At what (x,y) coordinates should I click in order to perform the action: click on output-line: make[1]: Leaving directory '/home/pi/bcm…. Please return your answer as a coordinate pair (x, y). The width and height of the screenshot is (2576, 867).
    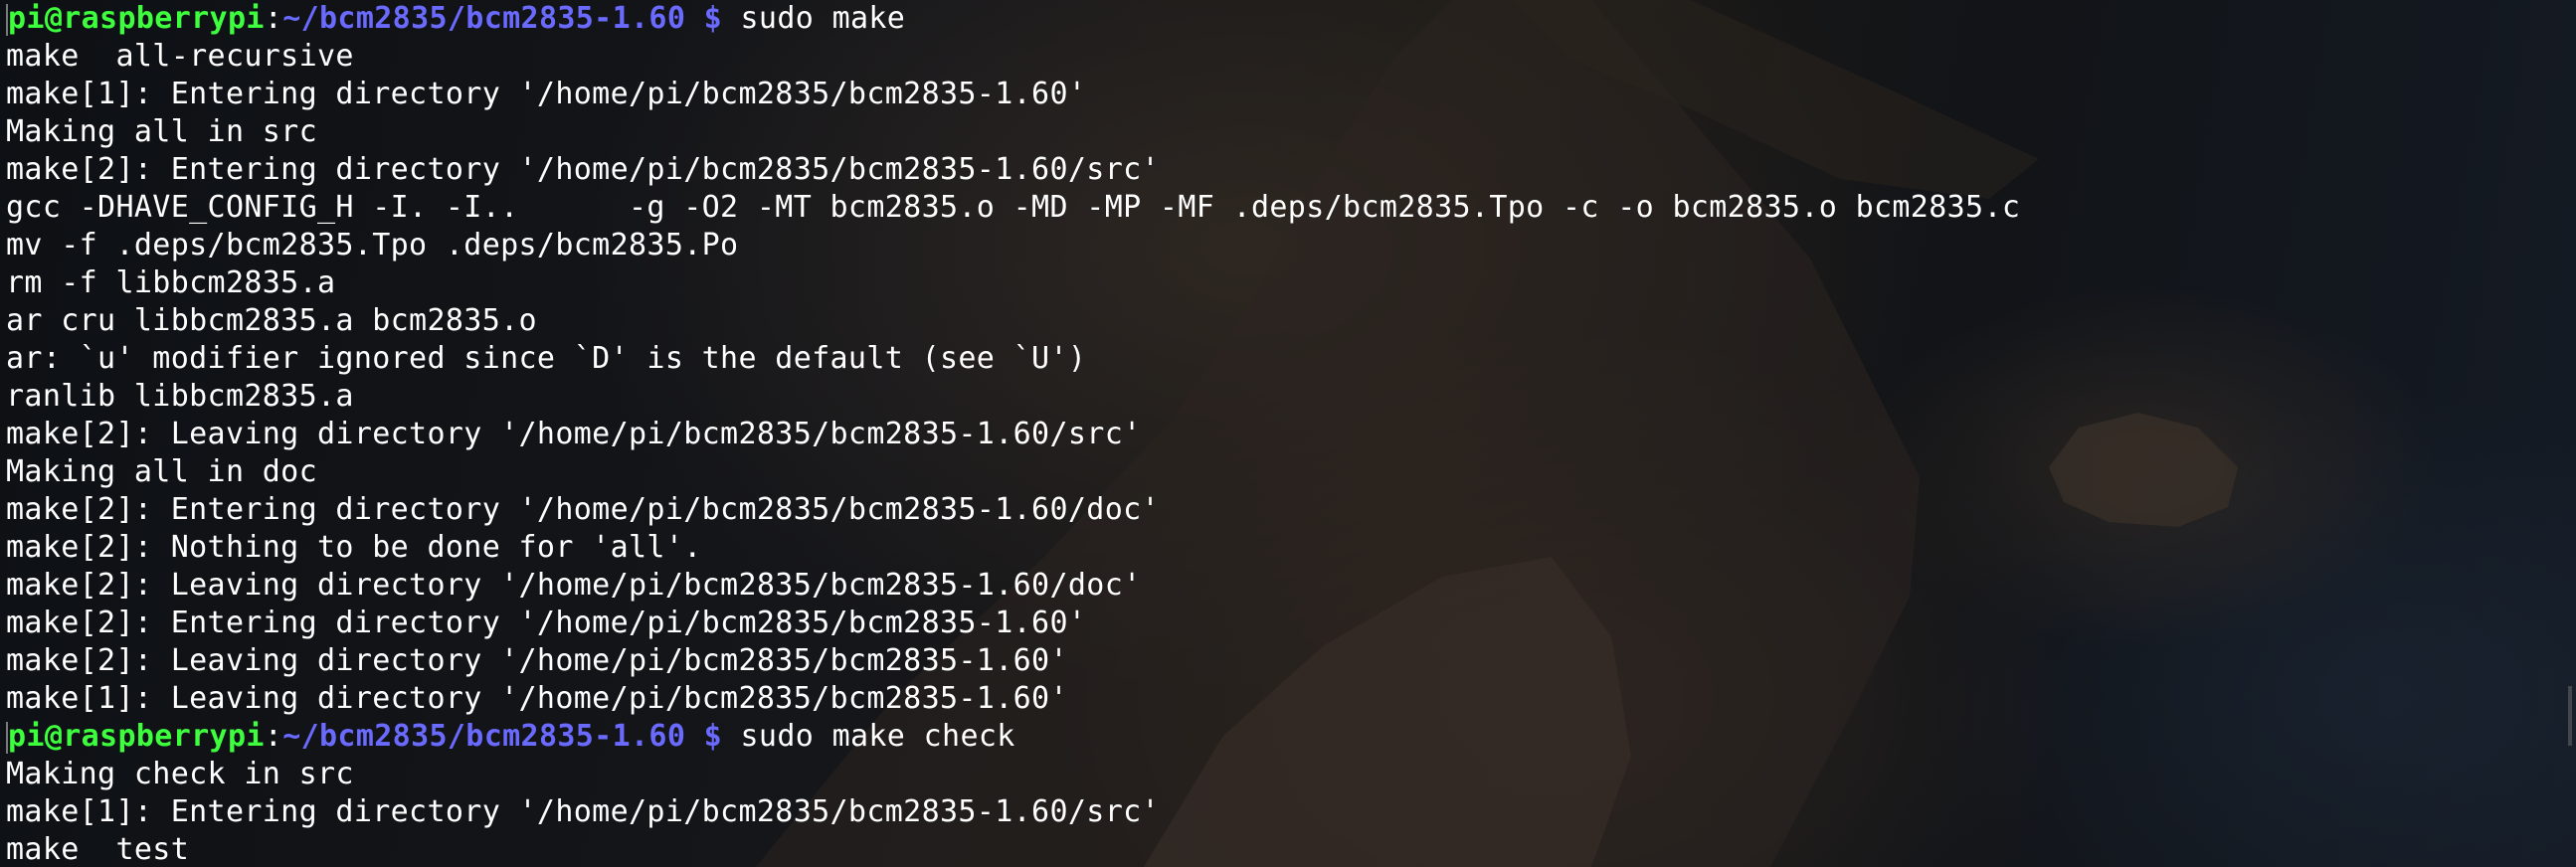
    Looking at the image, I should click on (537, 698).